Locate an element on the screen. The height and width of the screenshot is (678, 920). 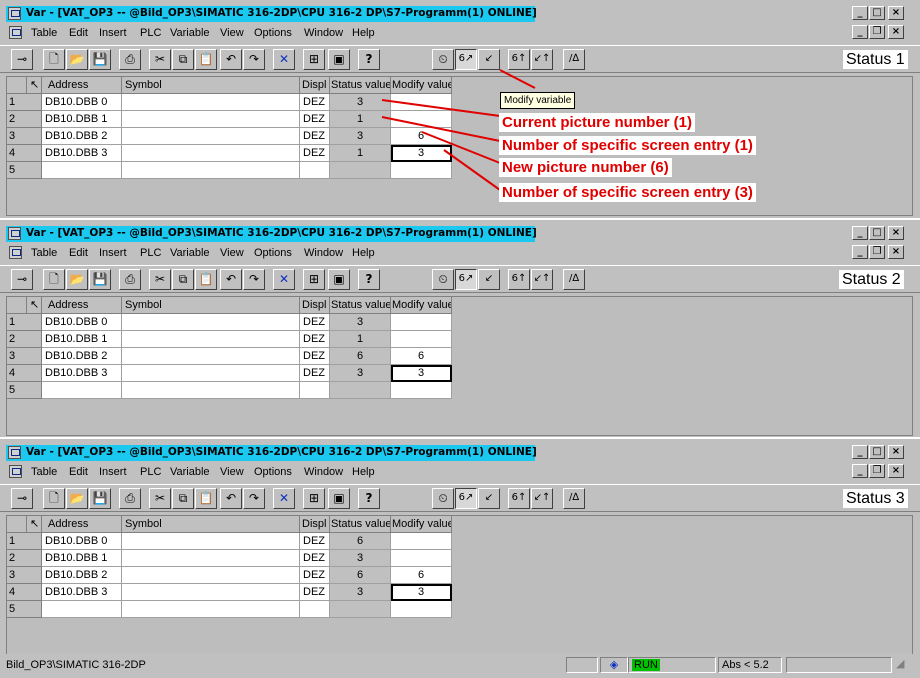
delete-icon: ✕ is located at coordinates (284, 59).